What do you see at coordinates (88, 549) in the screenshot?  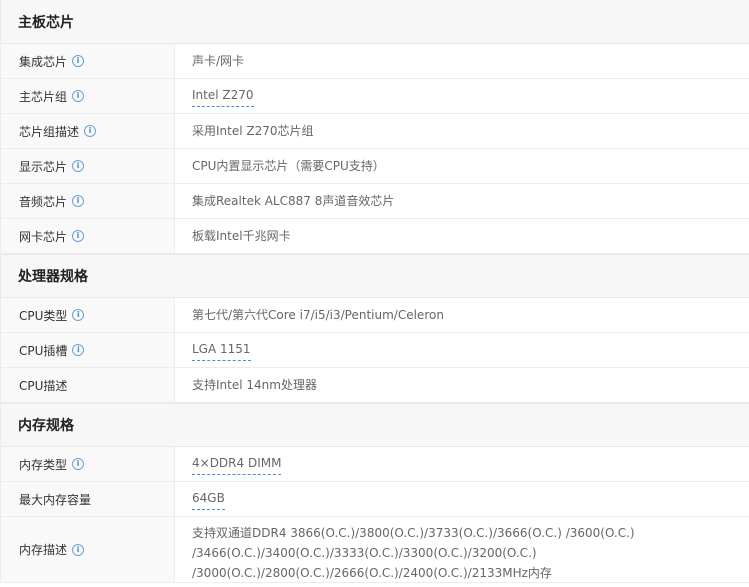 I see `spec-label-cell: 内存描述 i` at bounding box center [88, 549].